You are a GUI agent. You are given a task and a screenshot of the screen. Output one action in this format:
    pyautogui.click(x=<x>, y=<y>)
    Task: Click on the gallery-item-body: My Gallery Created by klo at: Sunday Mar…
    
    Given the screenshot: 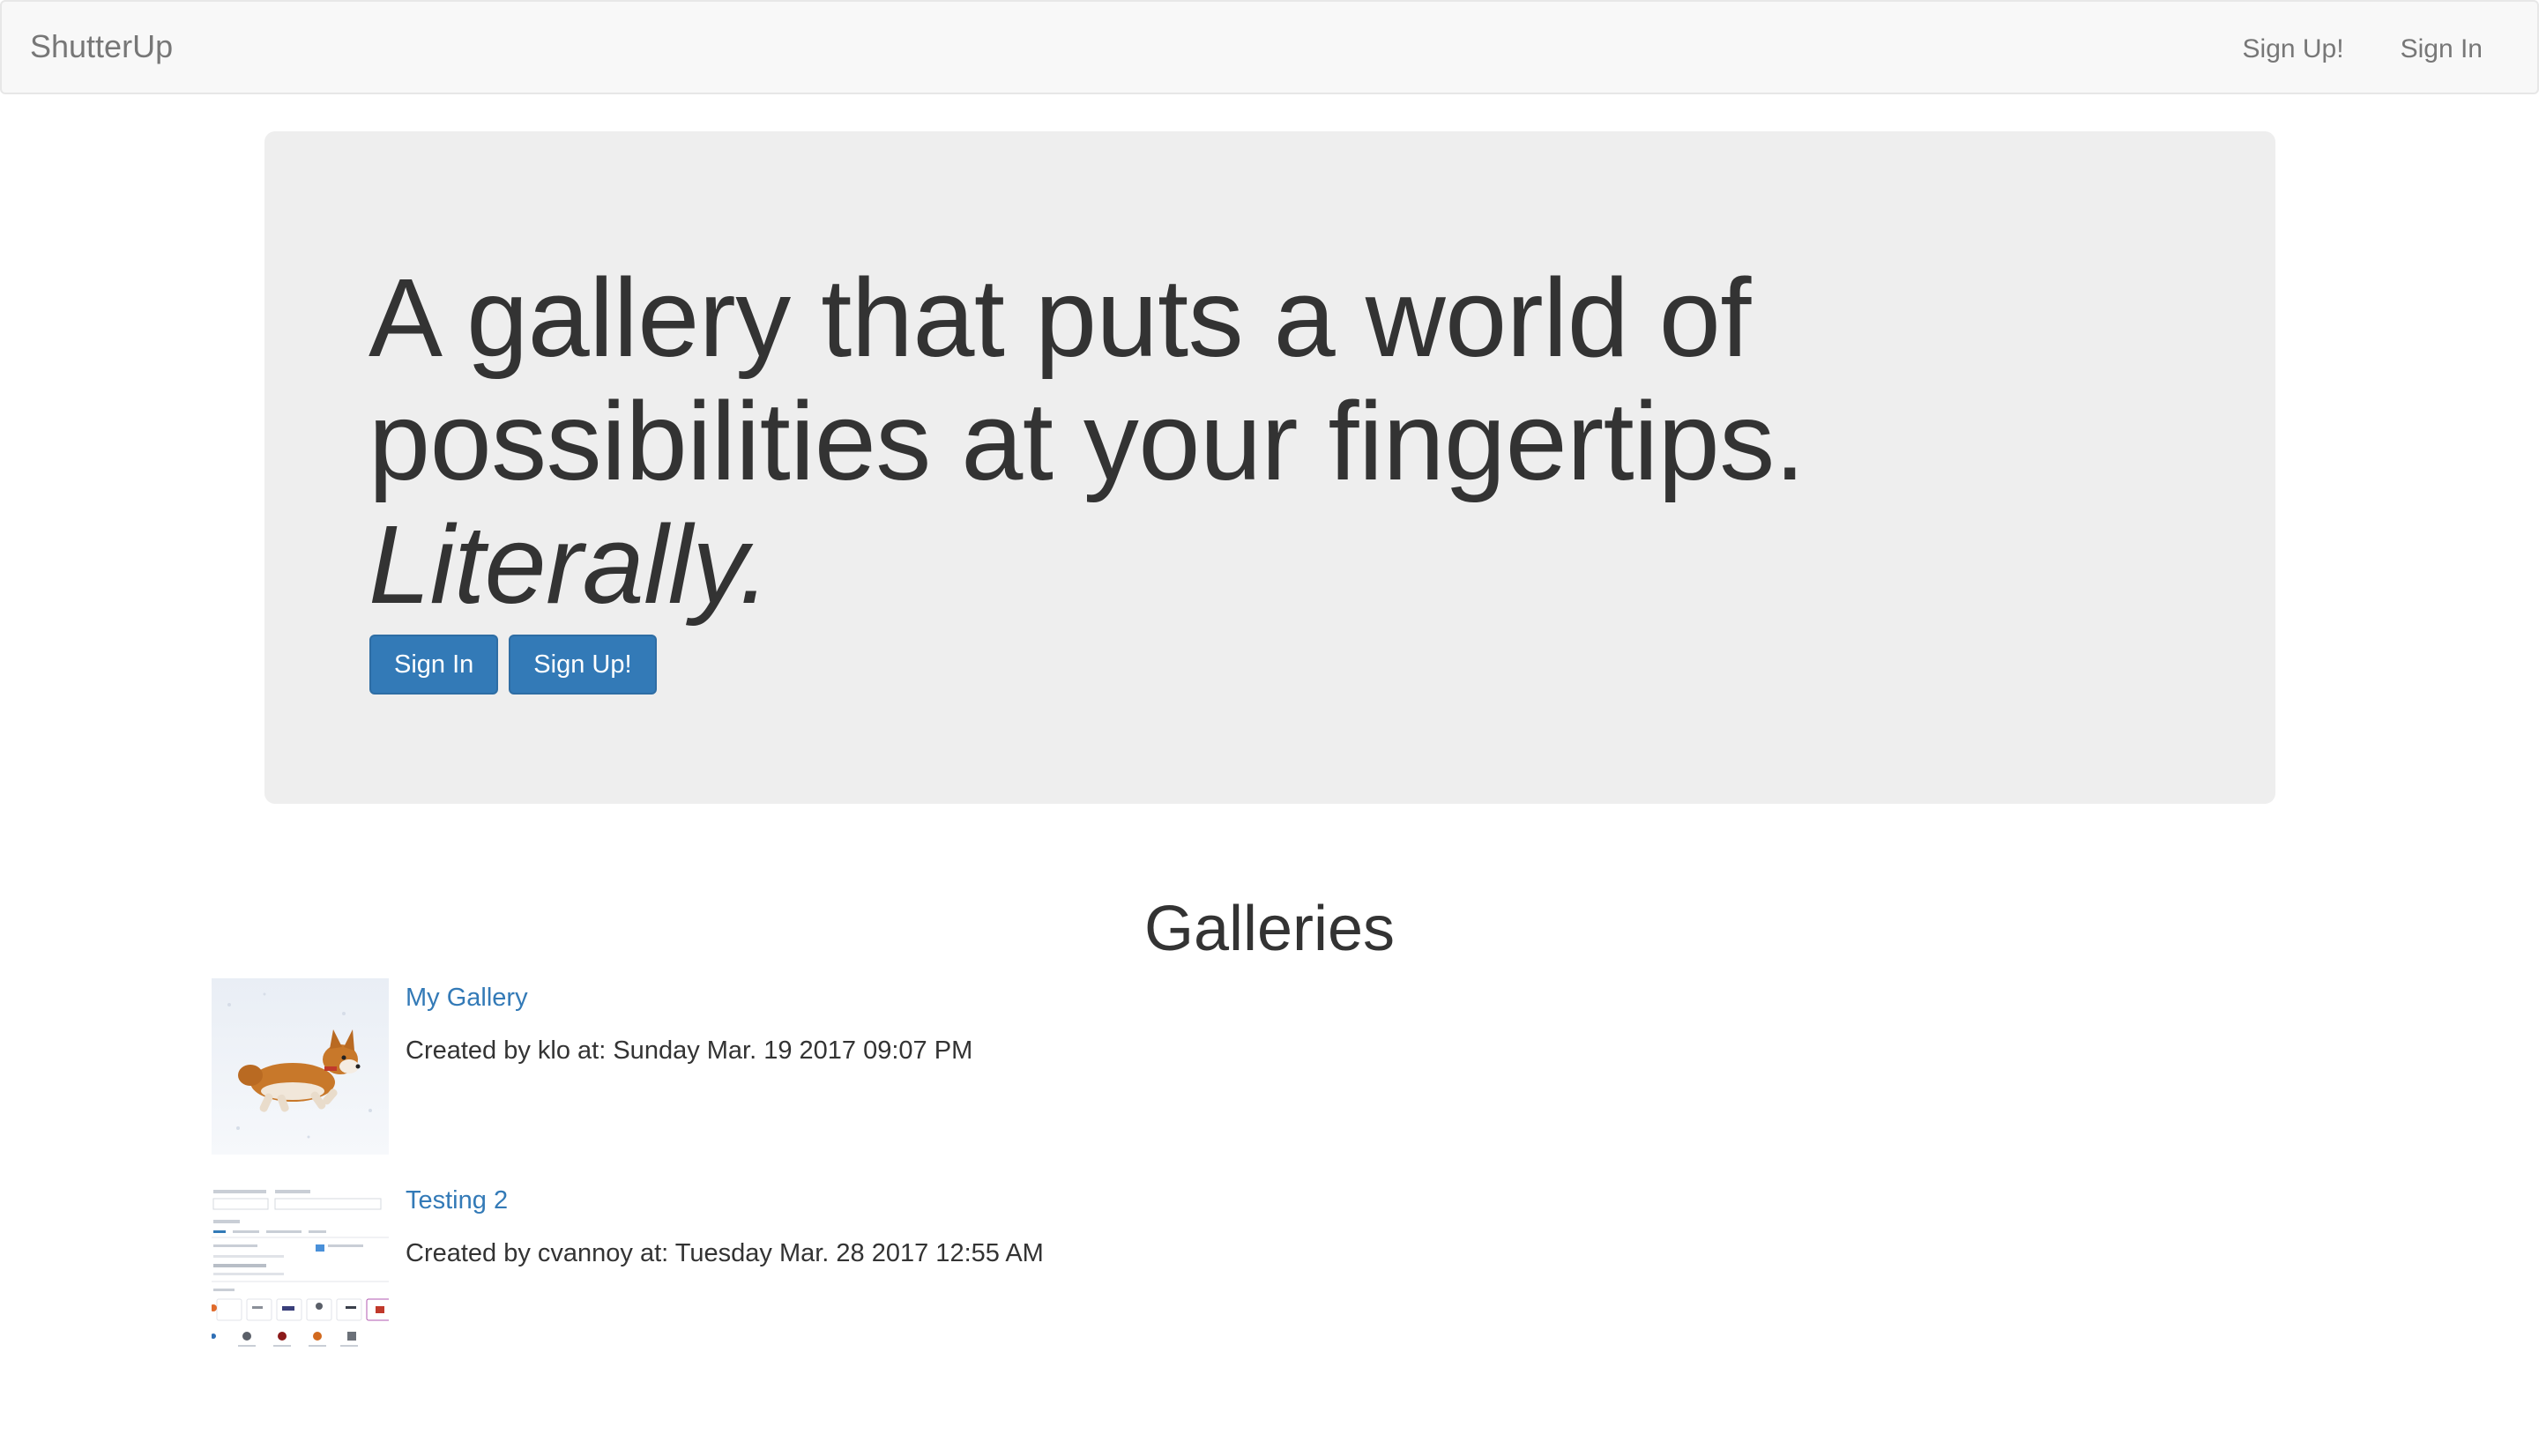 What is the action you would take?
    pyautogui.click(x=689, y=1023)
    